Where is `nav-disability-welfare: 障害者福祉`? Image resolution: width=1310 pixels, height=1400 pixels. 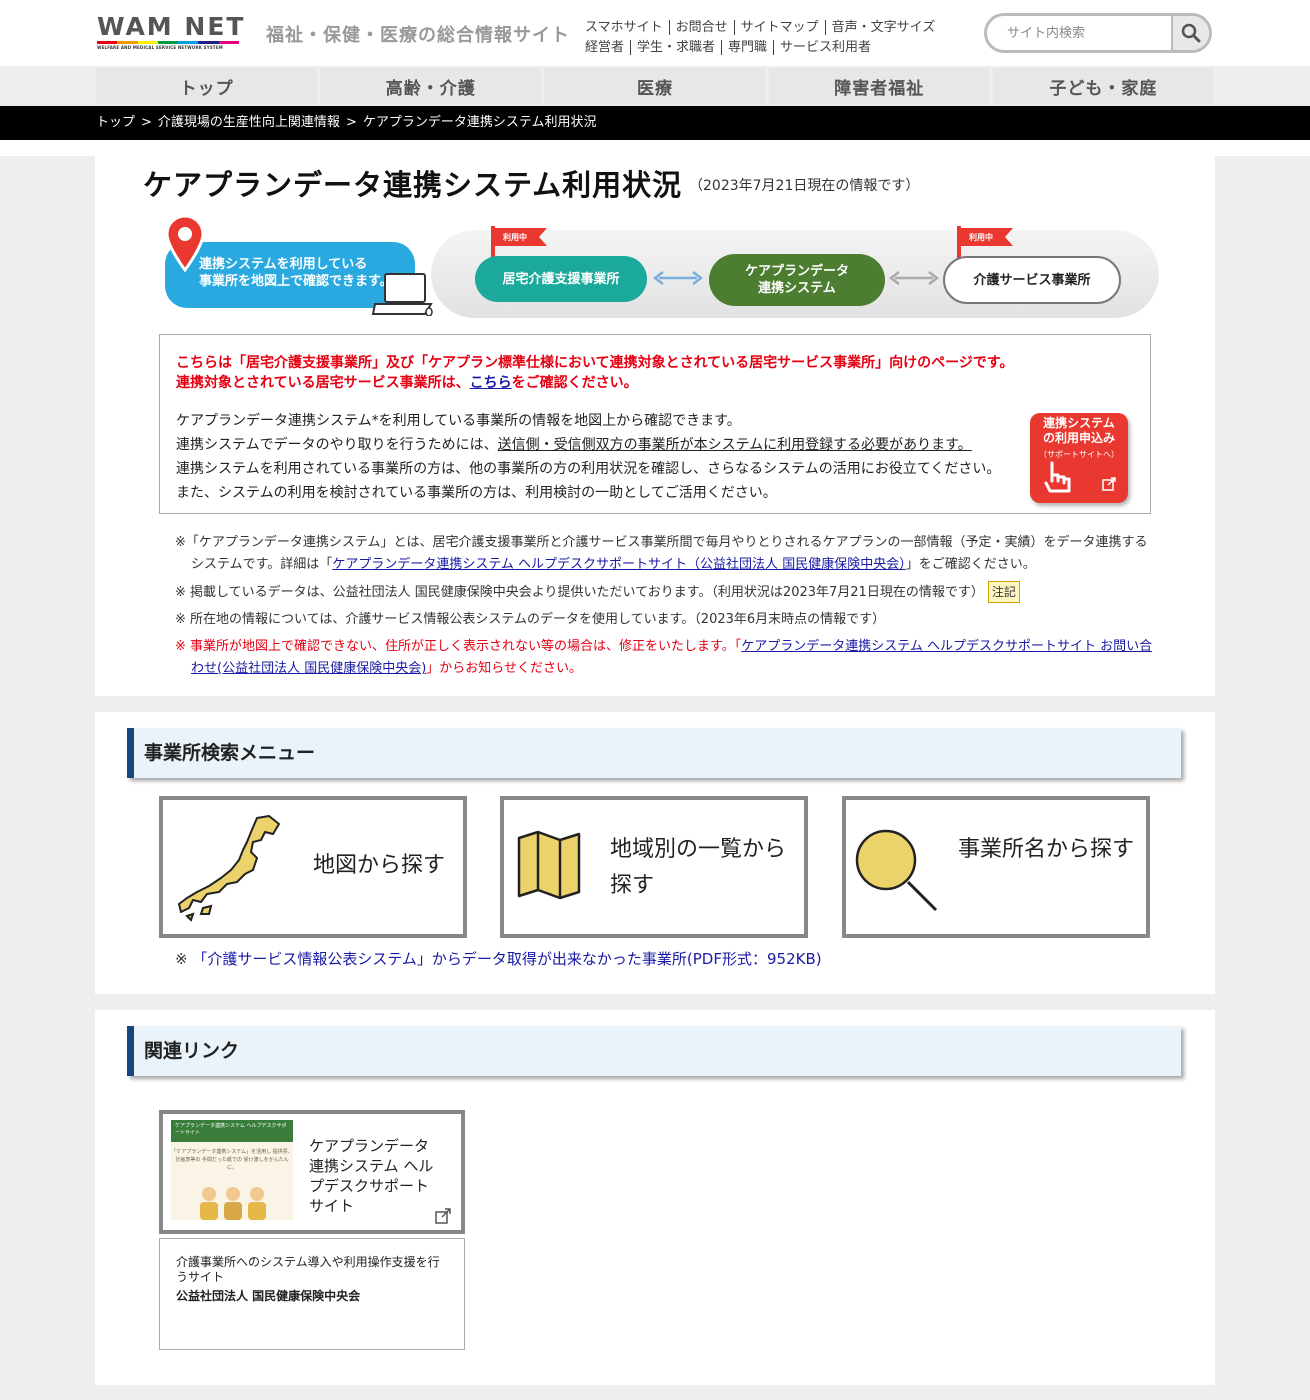 nav-disability-welfare: 障害者福祉 is located at coordinates (879, 86).